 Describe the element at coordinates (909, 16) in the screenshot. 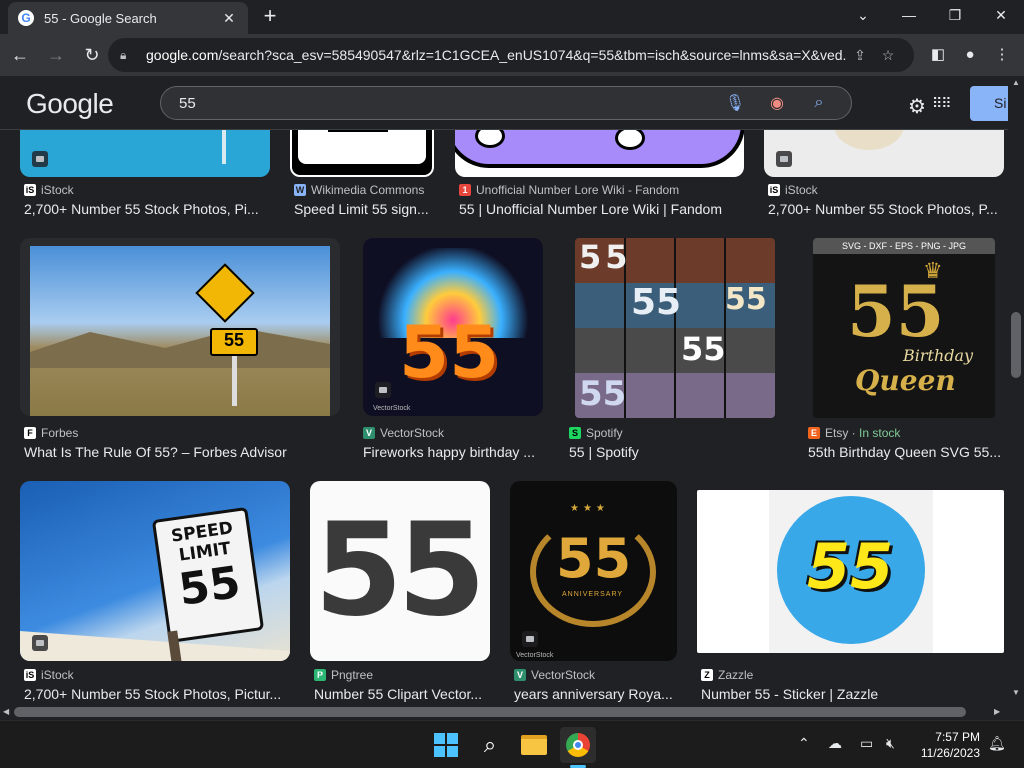

I see `minimize-button: —` at that location.